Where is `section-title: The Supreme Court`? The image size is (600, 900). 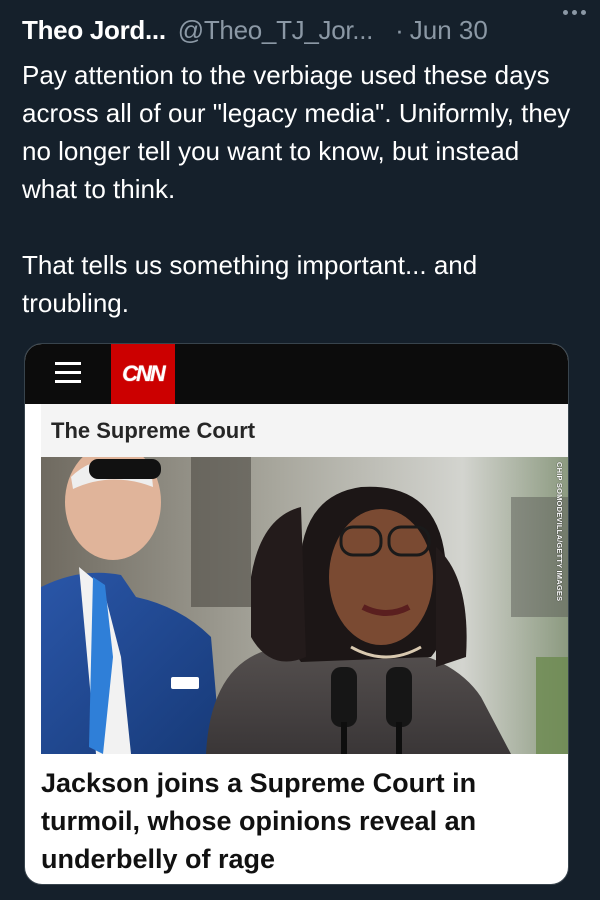
section-title: The Supreme Court is located at coordinates (153, 430).